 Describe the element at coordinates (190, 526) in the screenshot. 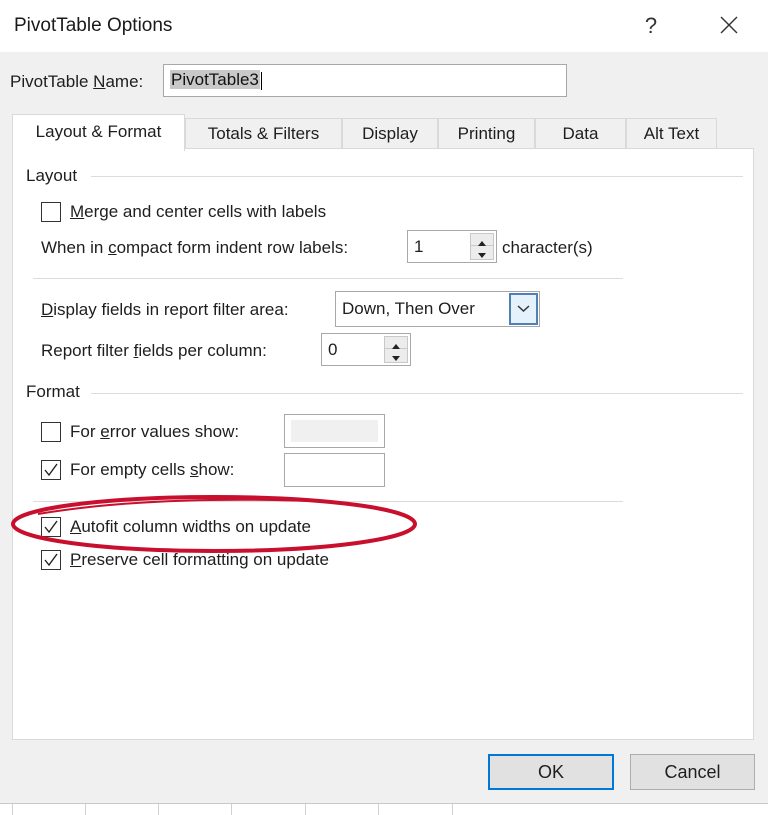

I see `autofit-label: Autofit column widths on update` at that location.